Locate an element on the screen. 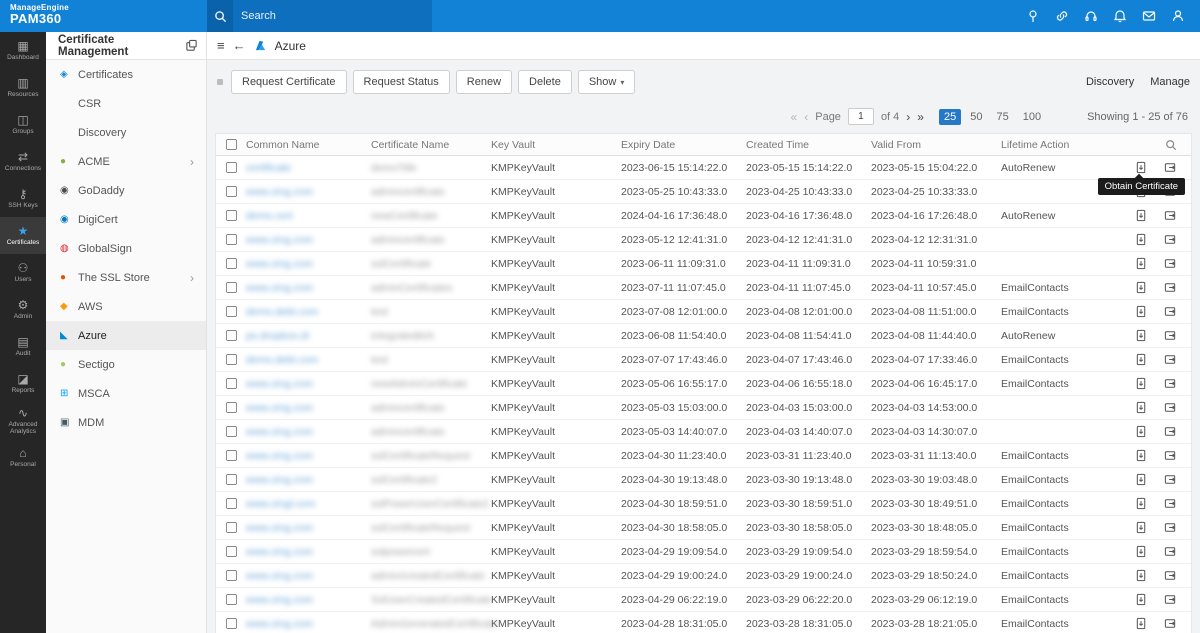 The height and width of the screenshot is (633, 1200). rail-item-users: ⚇ Users is located at coordinates (23, 272).